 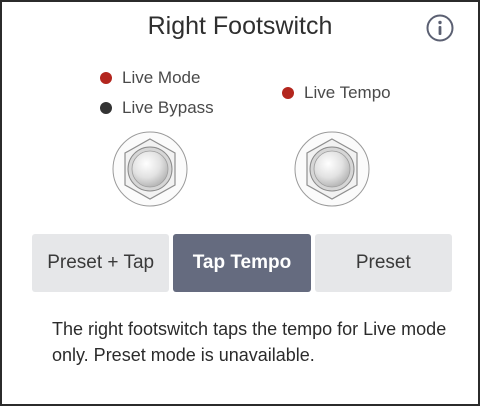 What do you see at coordinates (347, 92) in the screenshot?
I see `legend-live-tempo-label: Live Tempo` at bounding box center [347, 92].